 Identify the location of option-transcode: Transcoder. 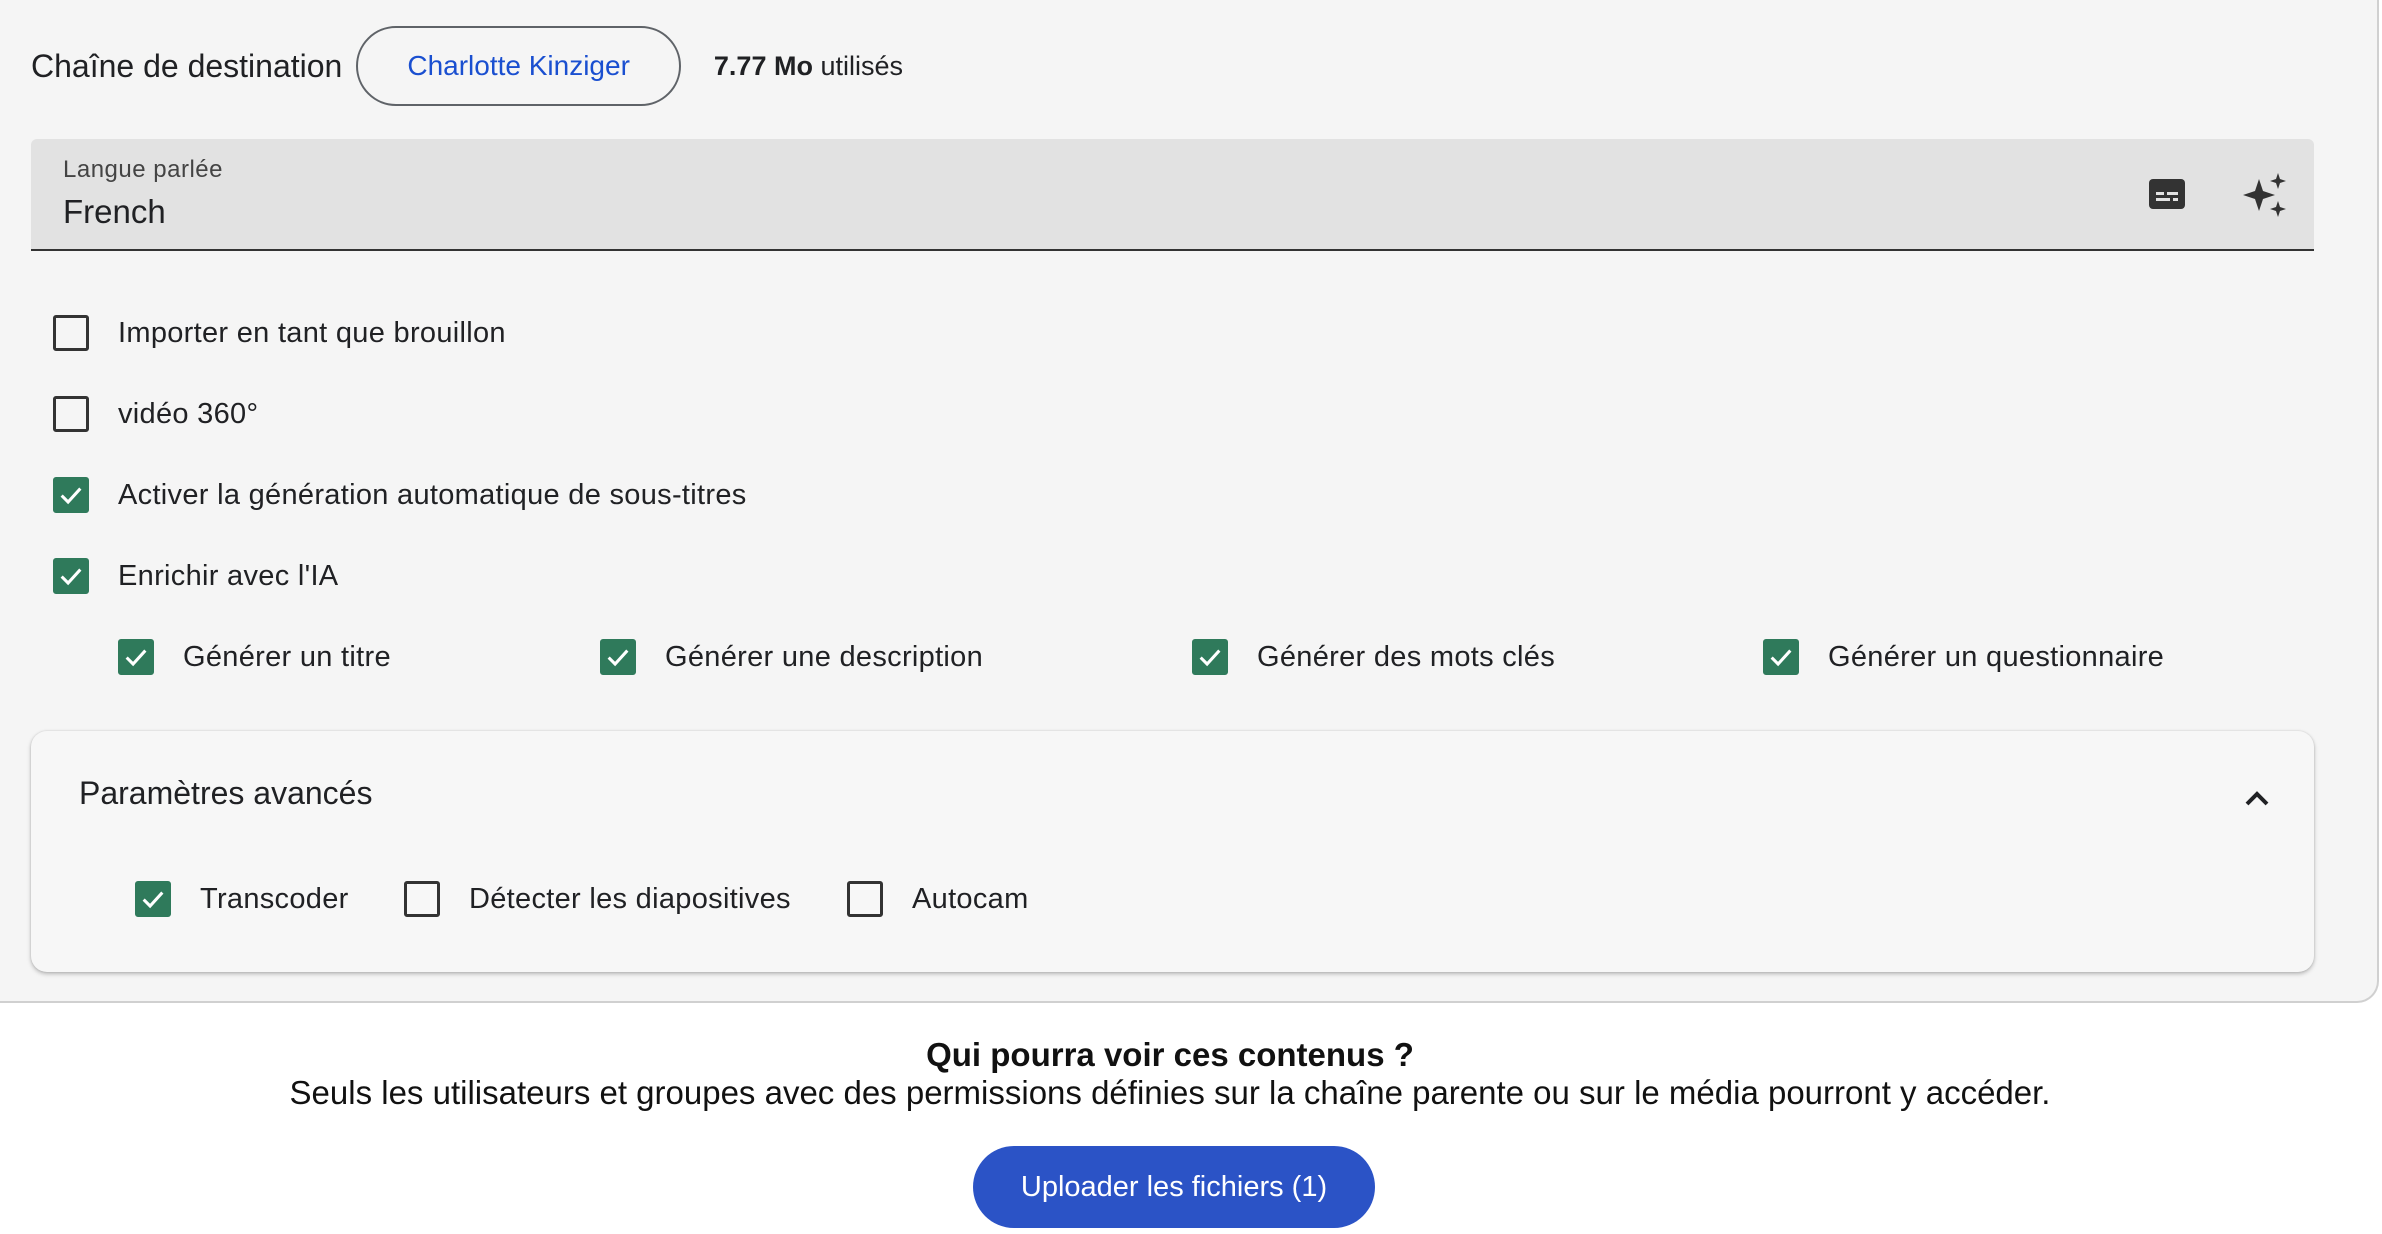
(242, 899).